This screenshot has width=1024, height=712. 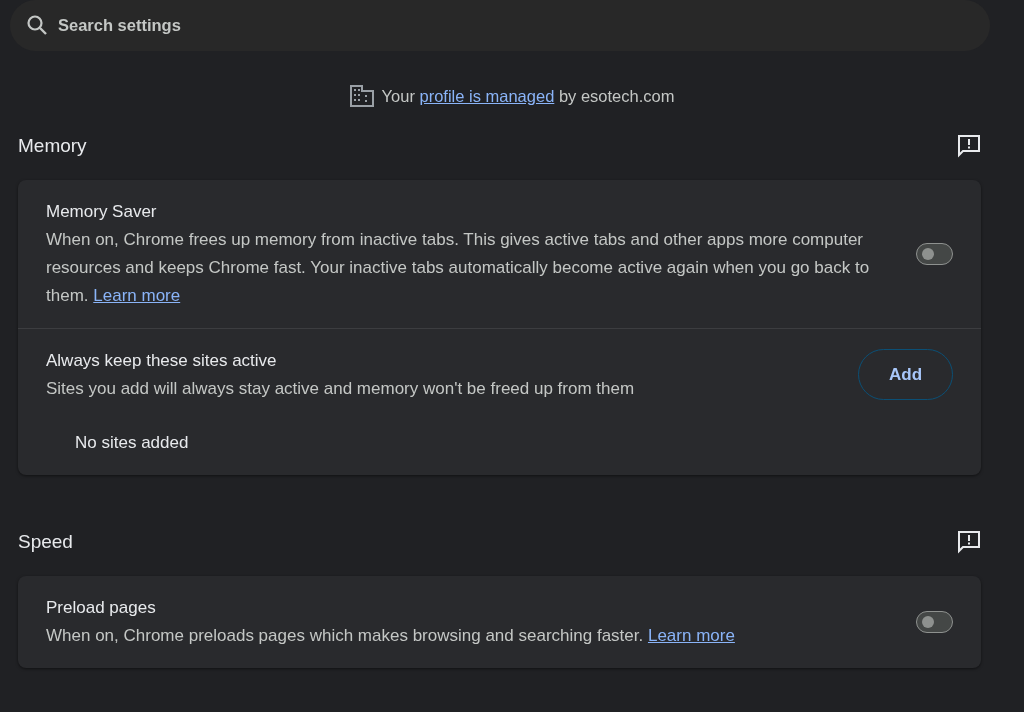 I want to click on search-field: Search settings, so click(x=500, y=25).